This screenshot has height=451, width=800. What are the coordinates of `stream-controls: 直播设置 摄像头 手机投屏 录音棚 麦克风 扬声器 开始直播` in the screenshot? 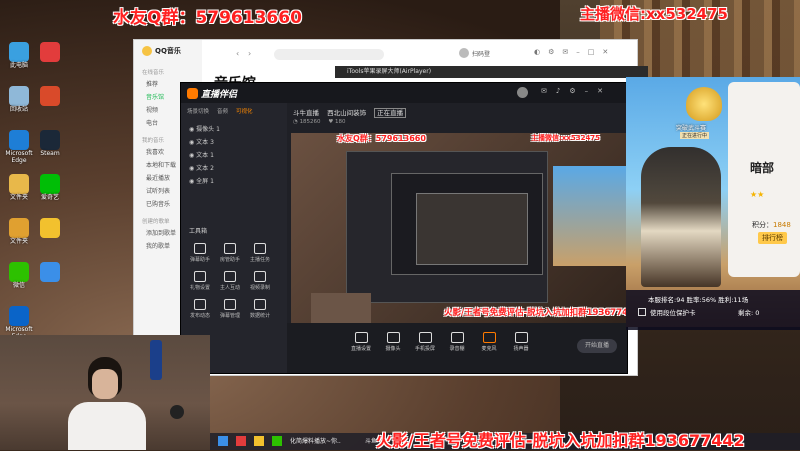 It's located at (457, 348).